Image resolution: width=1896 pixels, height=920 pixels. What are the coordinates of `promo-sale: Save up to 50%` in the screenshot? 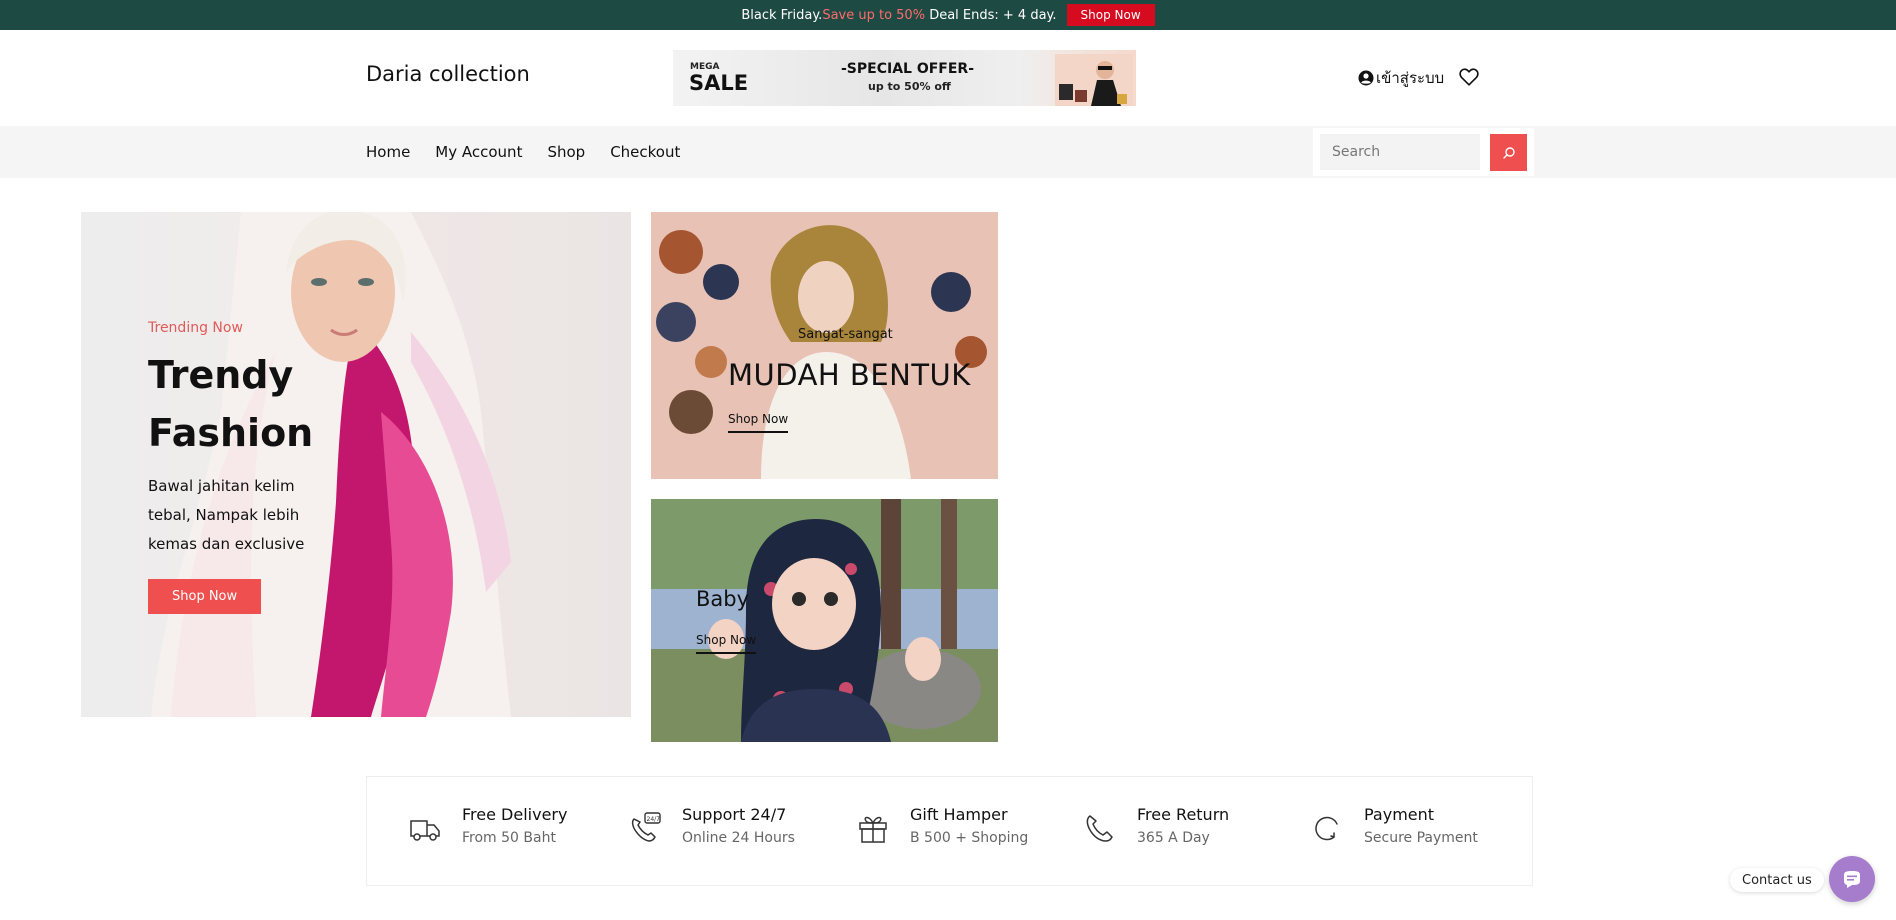 It's located at (874, 15).